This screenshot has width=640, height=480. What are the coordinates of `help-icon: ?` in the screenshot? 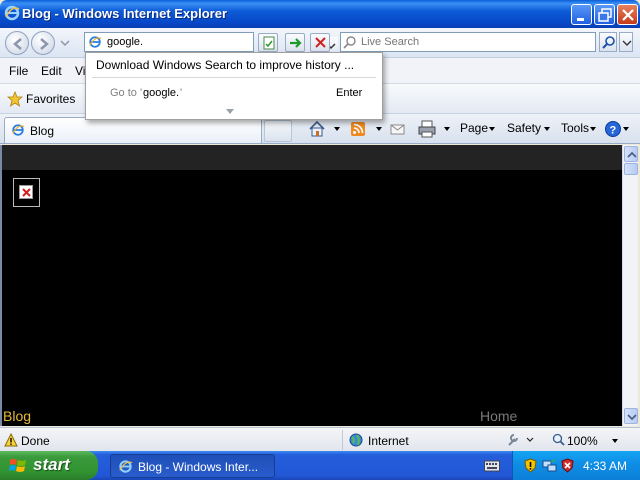 It's located at (613, 129).